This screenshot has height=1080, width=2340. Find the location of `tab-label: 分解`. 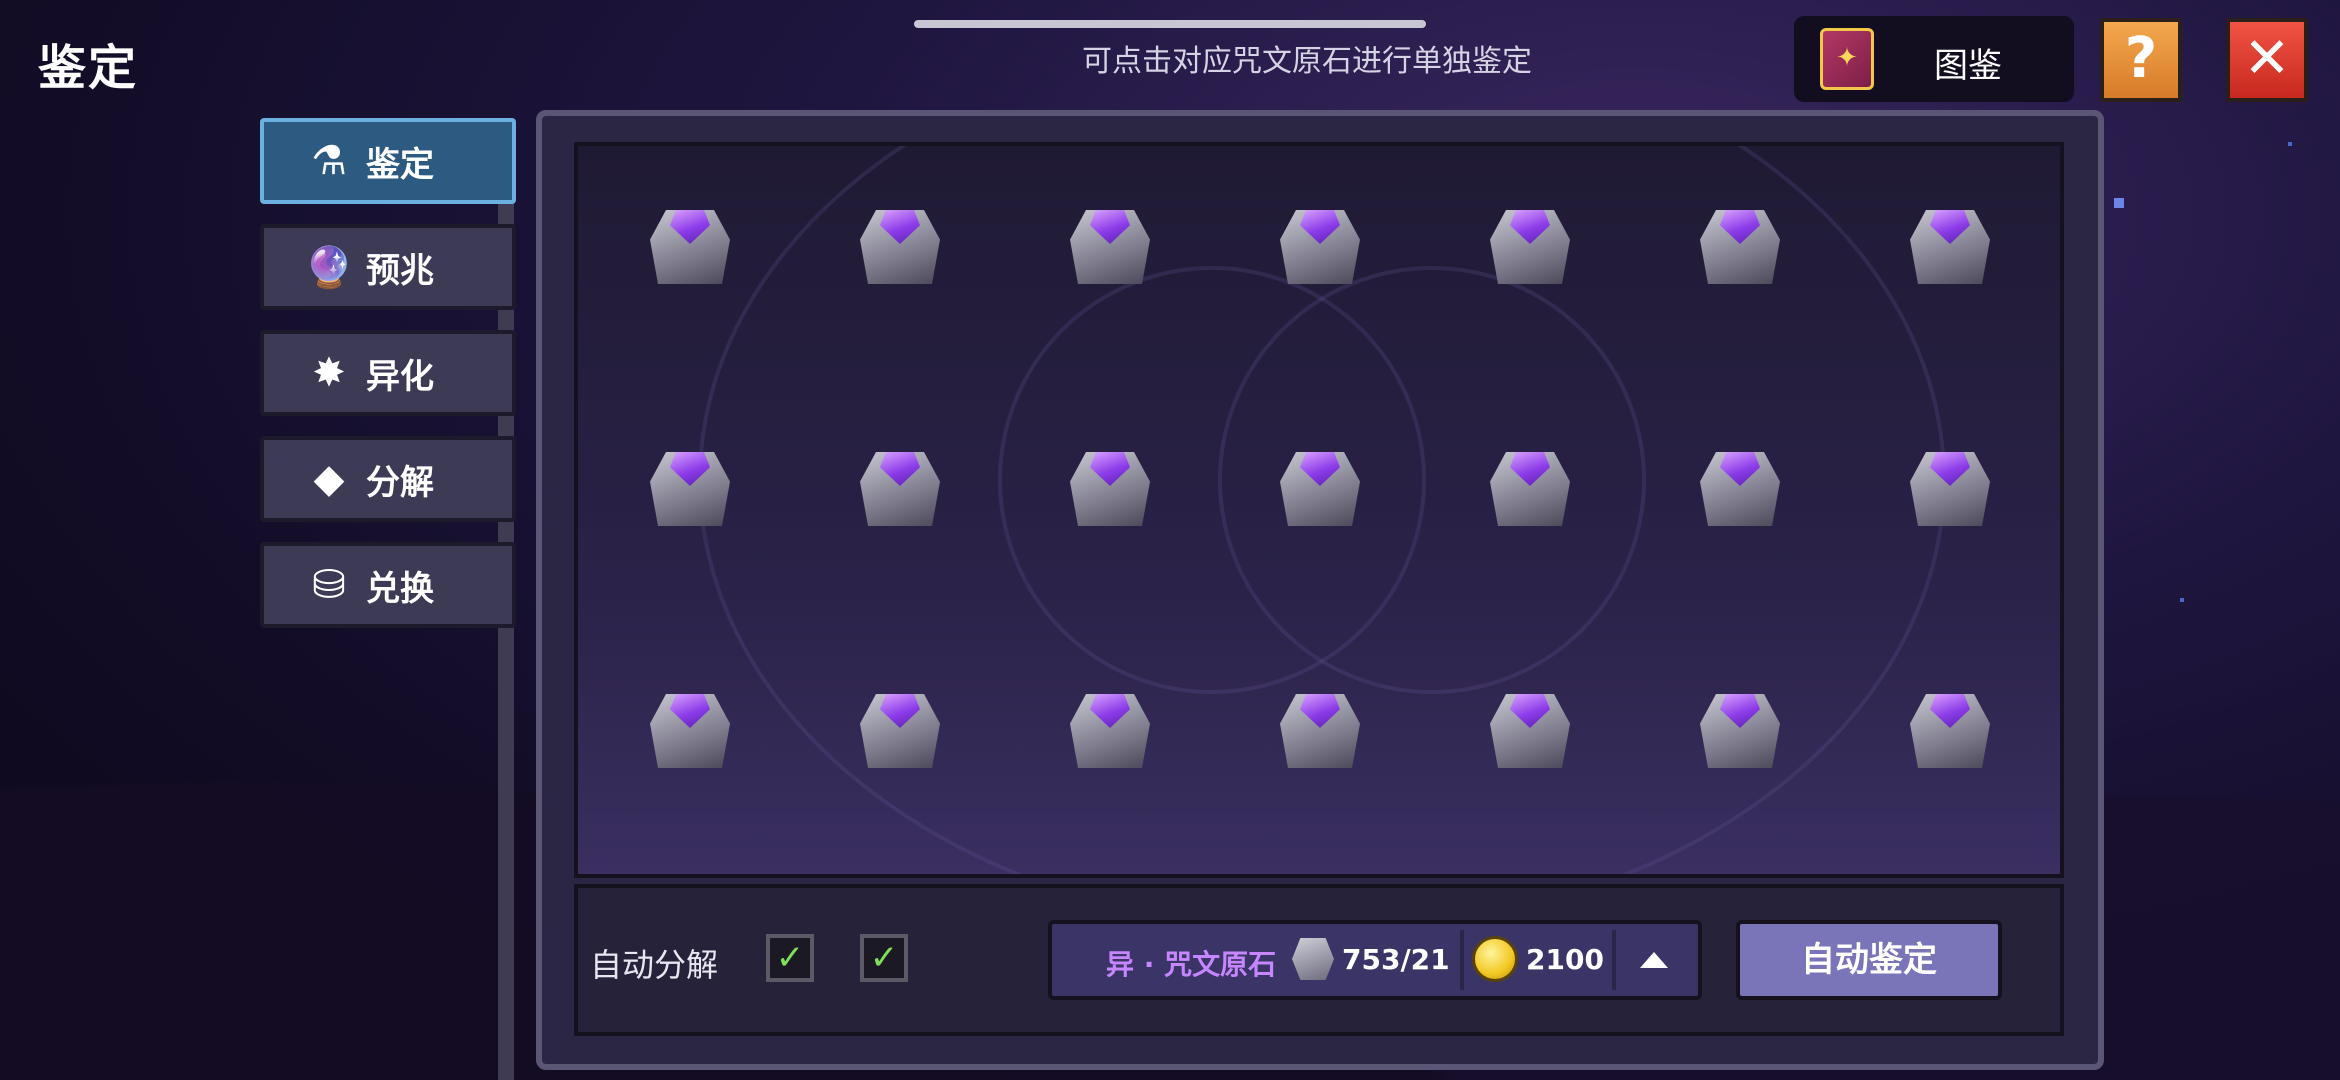

tab-label: 分解 is located at coordinates (400, 482).